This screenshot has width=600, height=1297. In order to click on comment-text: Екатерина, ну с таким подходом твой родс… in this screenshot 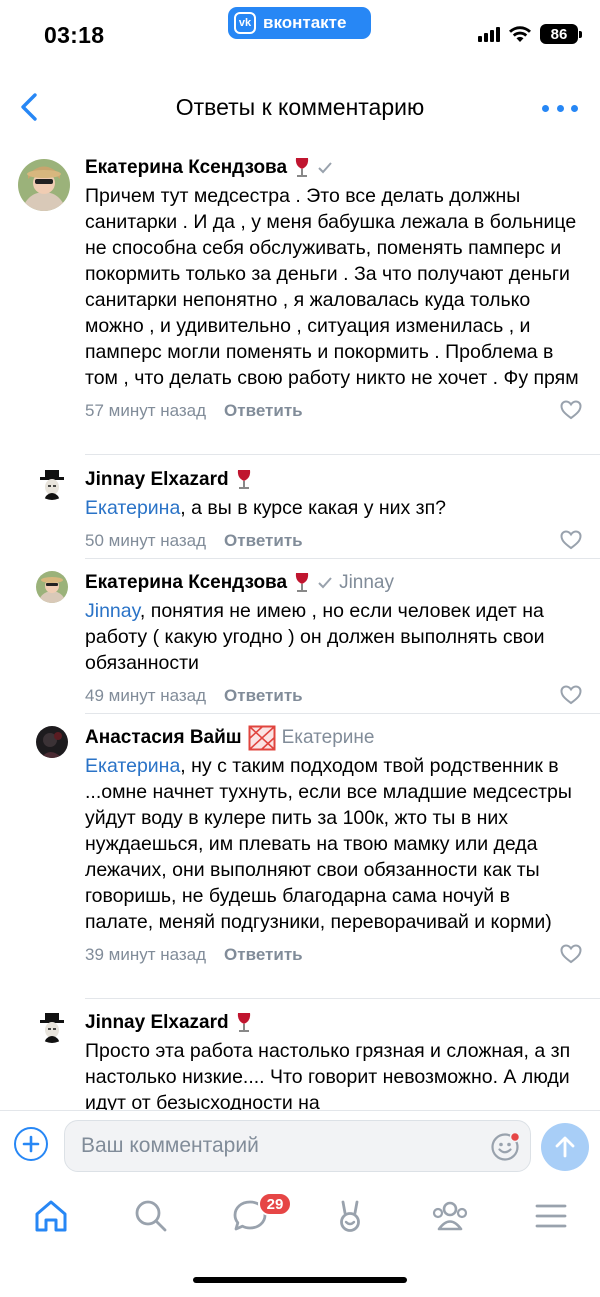, I will do `click(328, 844)`.